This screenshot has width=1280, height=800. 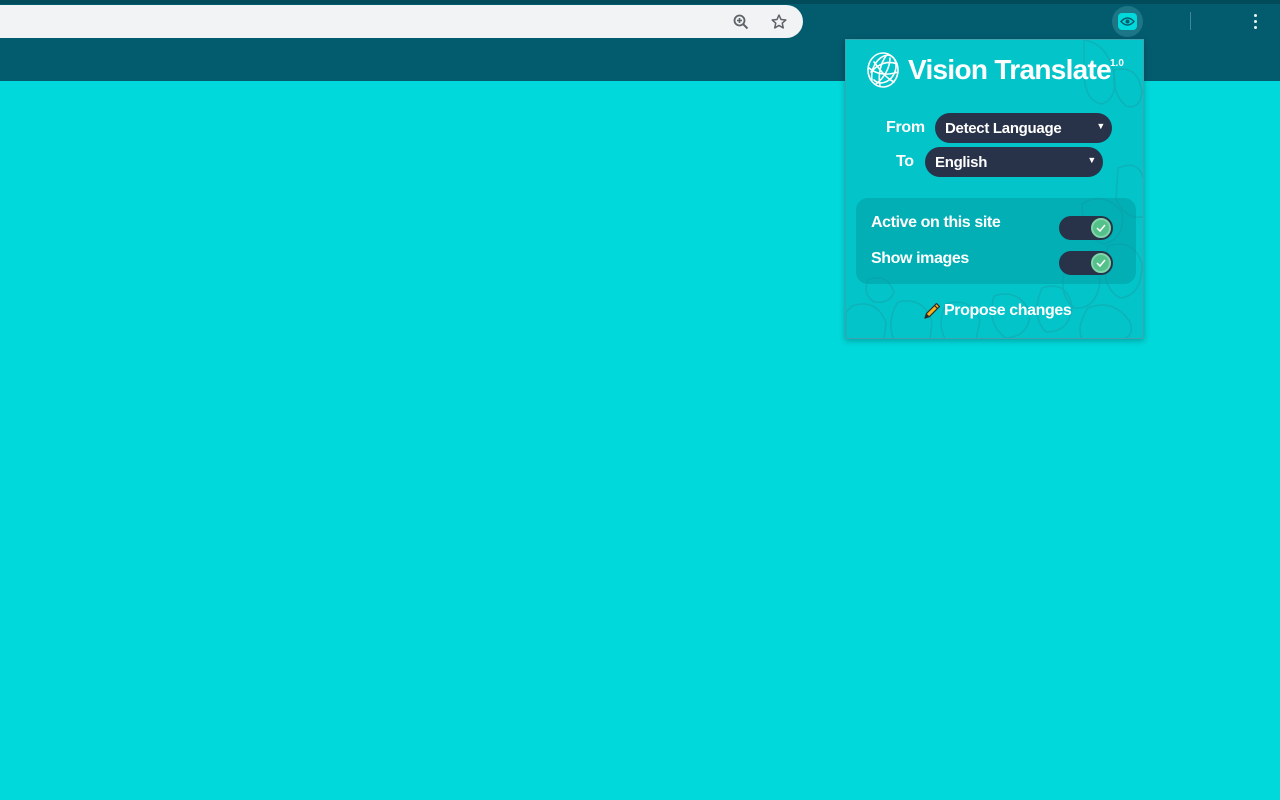 I want to click on address-bar, so click(x=401, y=21).